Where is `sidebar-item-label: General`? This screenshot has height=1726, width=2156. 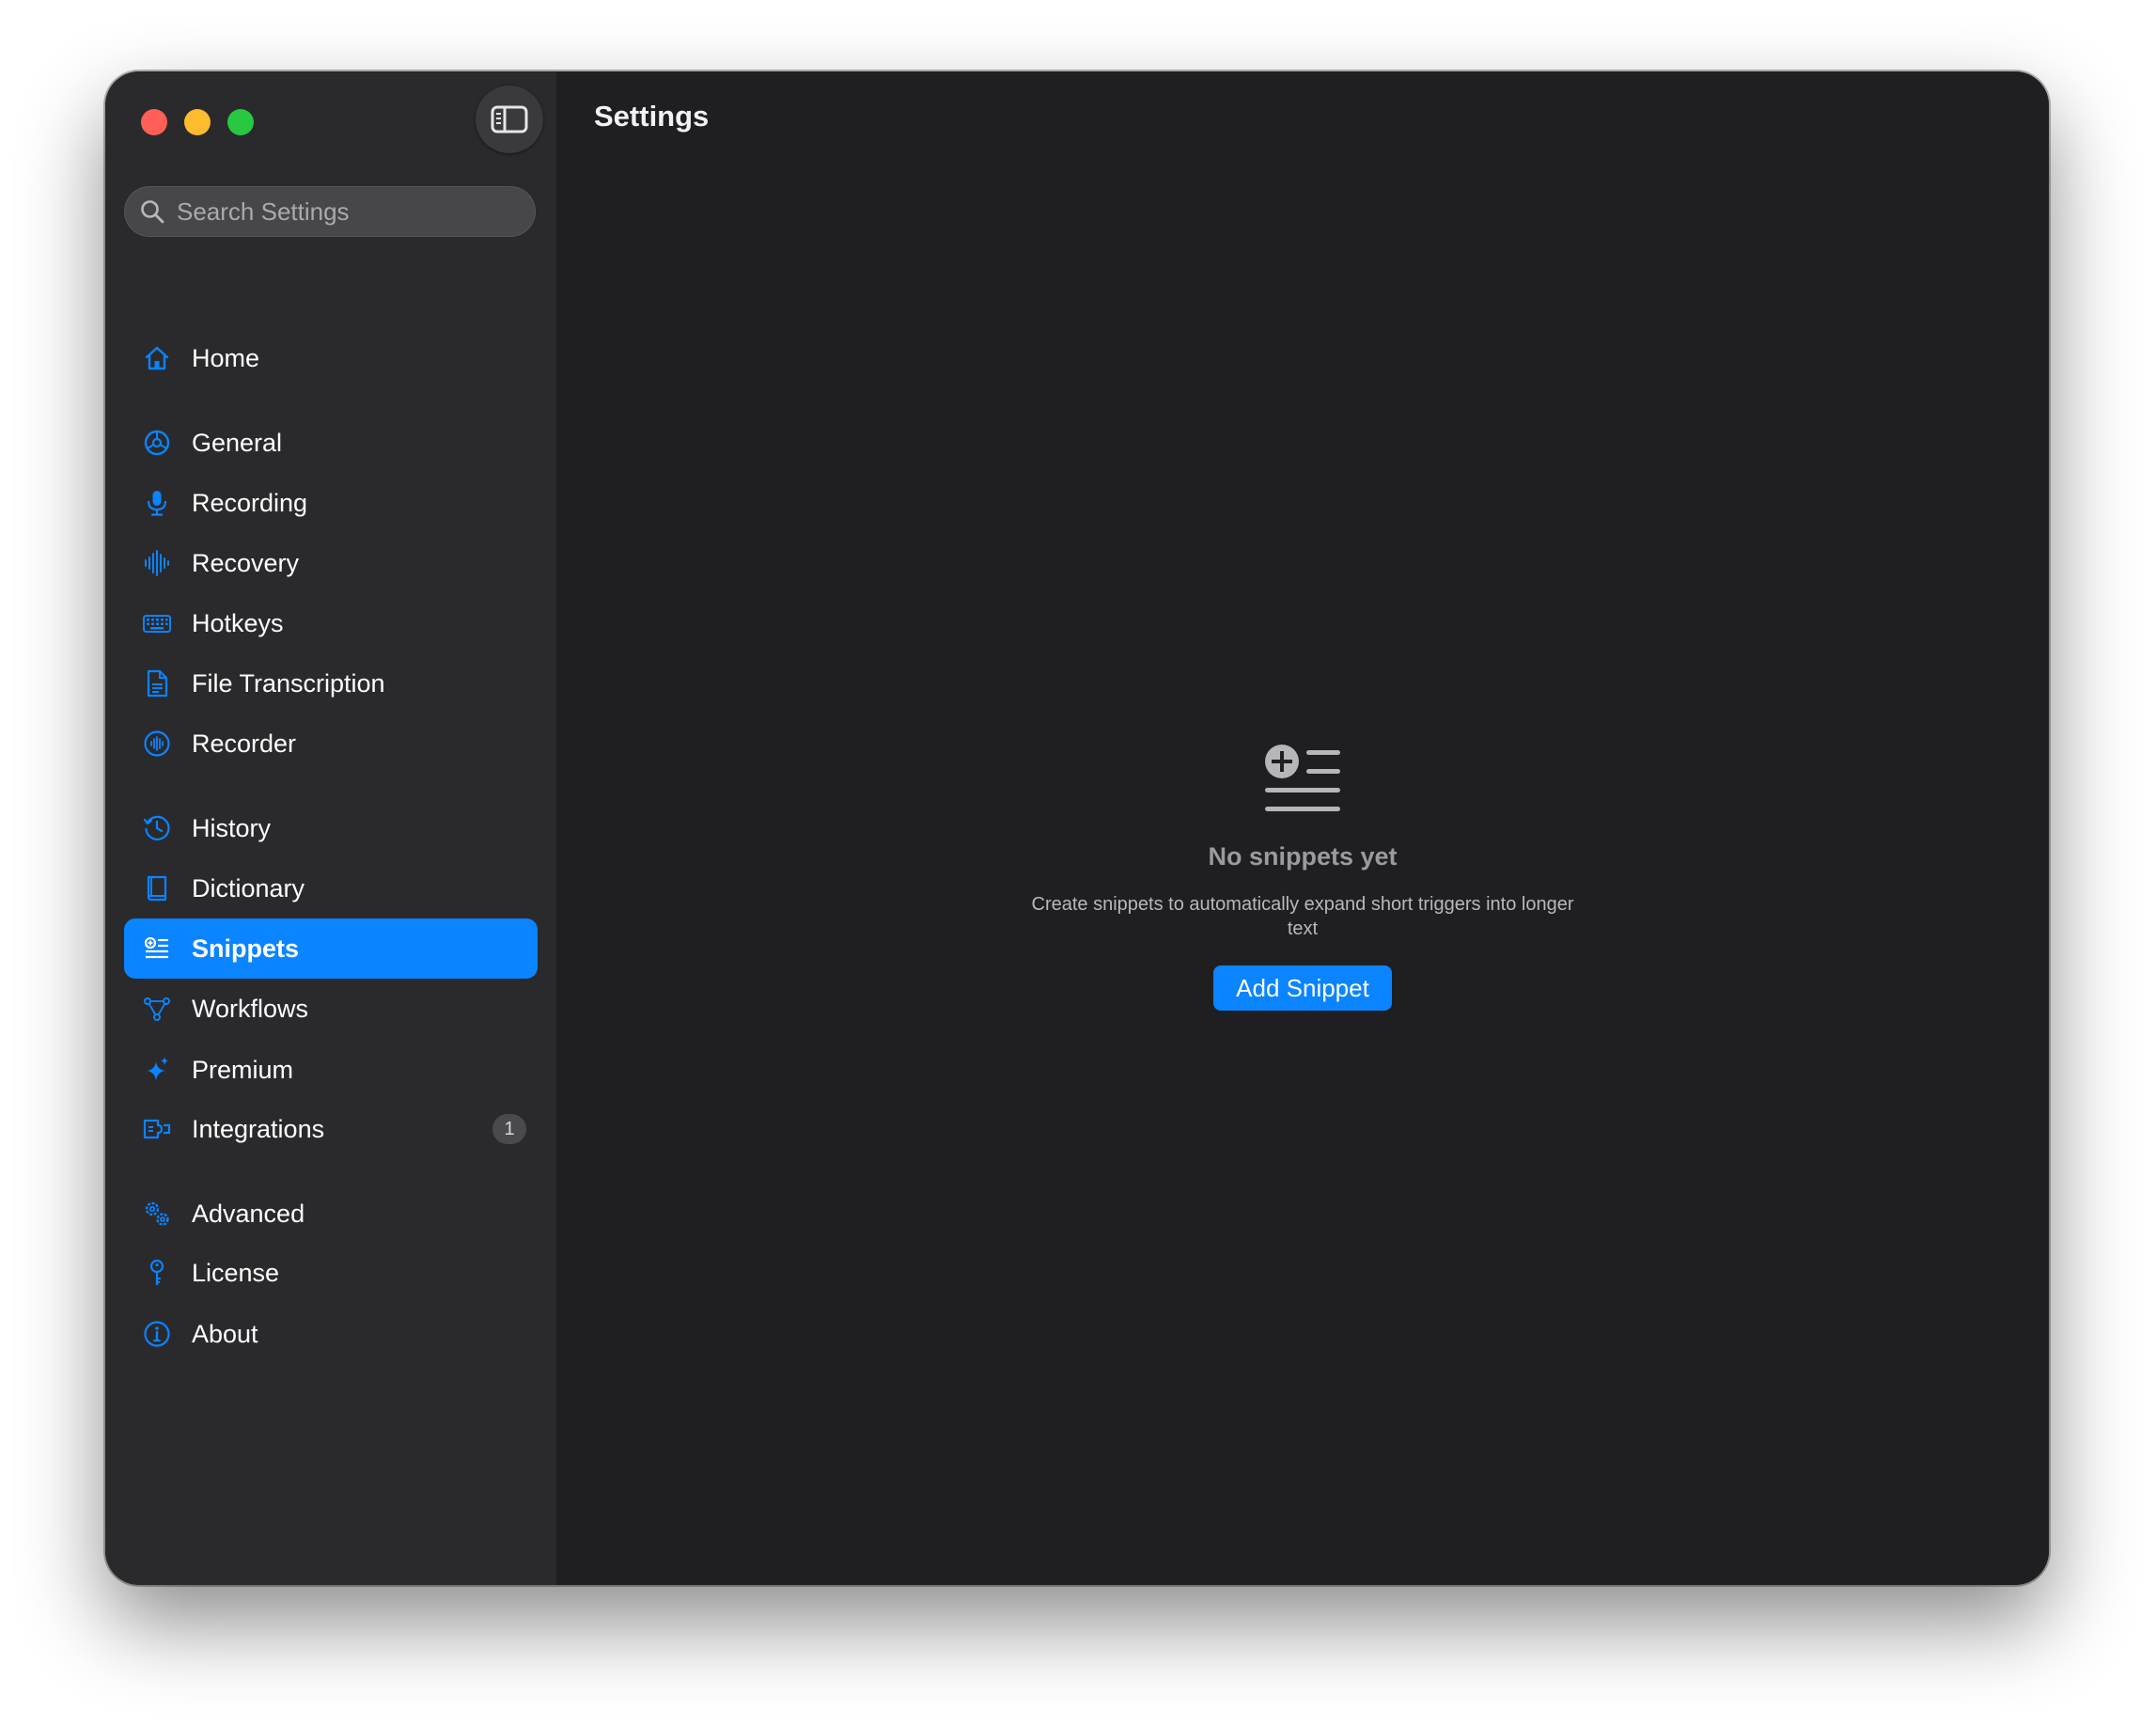 sidebar-item-label: General is located at coordinates (238, 443).